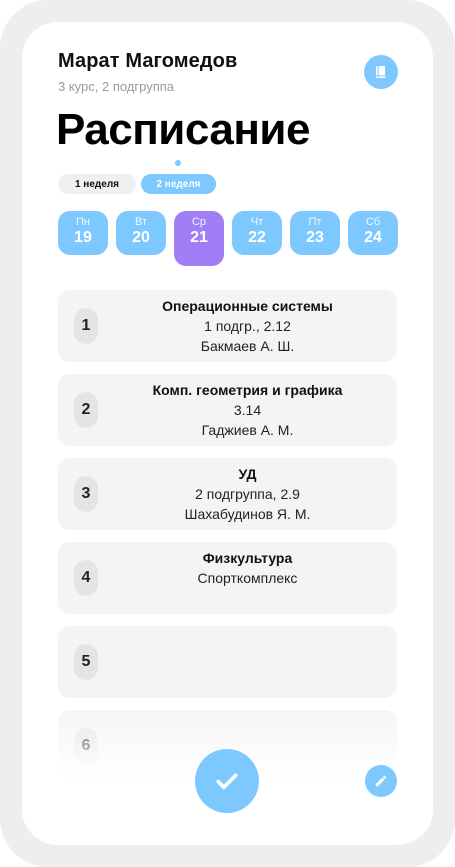  What do you see at coordinates (199, 222) in the screenshot?
I see `day-name: Ср` at bounding box center [199, 222].